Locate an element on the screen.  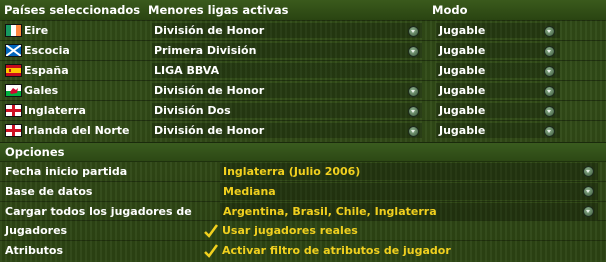
load-players-label: Cargar todos los jugadores de is located at coordinates (98, 211).